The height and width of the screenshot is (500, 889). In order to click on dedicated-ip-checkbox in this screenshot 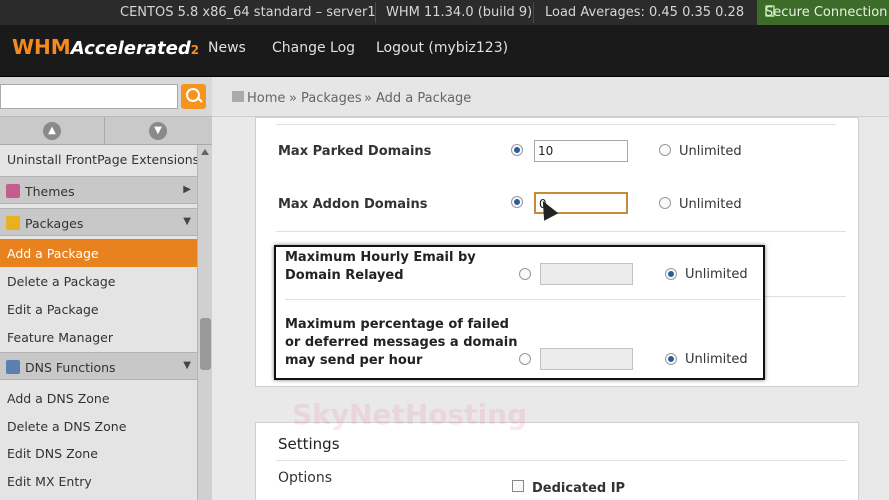, I will do `click(518, 486)`.